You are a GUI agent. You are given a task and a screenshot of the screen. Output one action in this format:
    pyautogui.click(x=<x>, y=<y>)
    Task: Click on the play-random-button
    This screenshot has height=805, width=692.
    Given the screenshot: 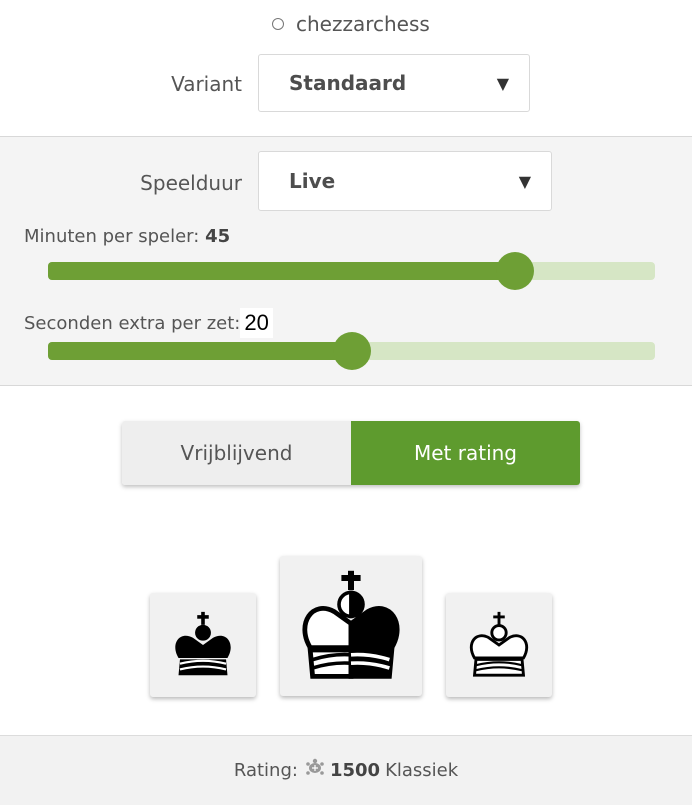 What is the action you would take?
    pyautogui.click(x=351, y=626)
    